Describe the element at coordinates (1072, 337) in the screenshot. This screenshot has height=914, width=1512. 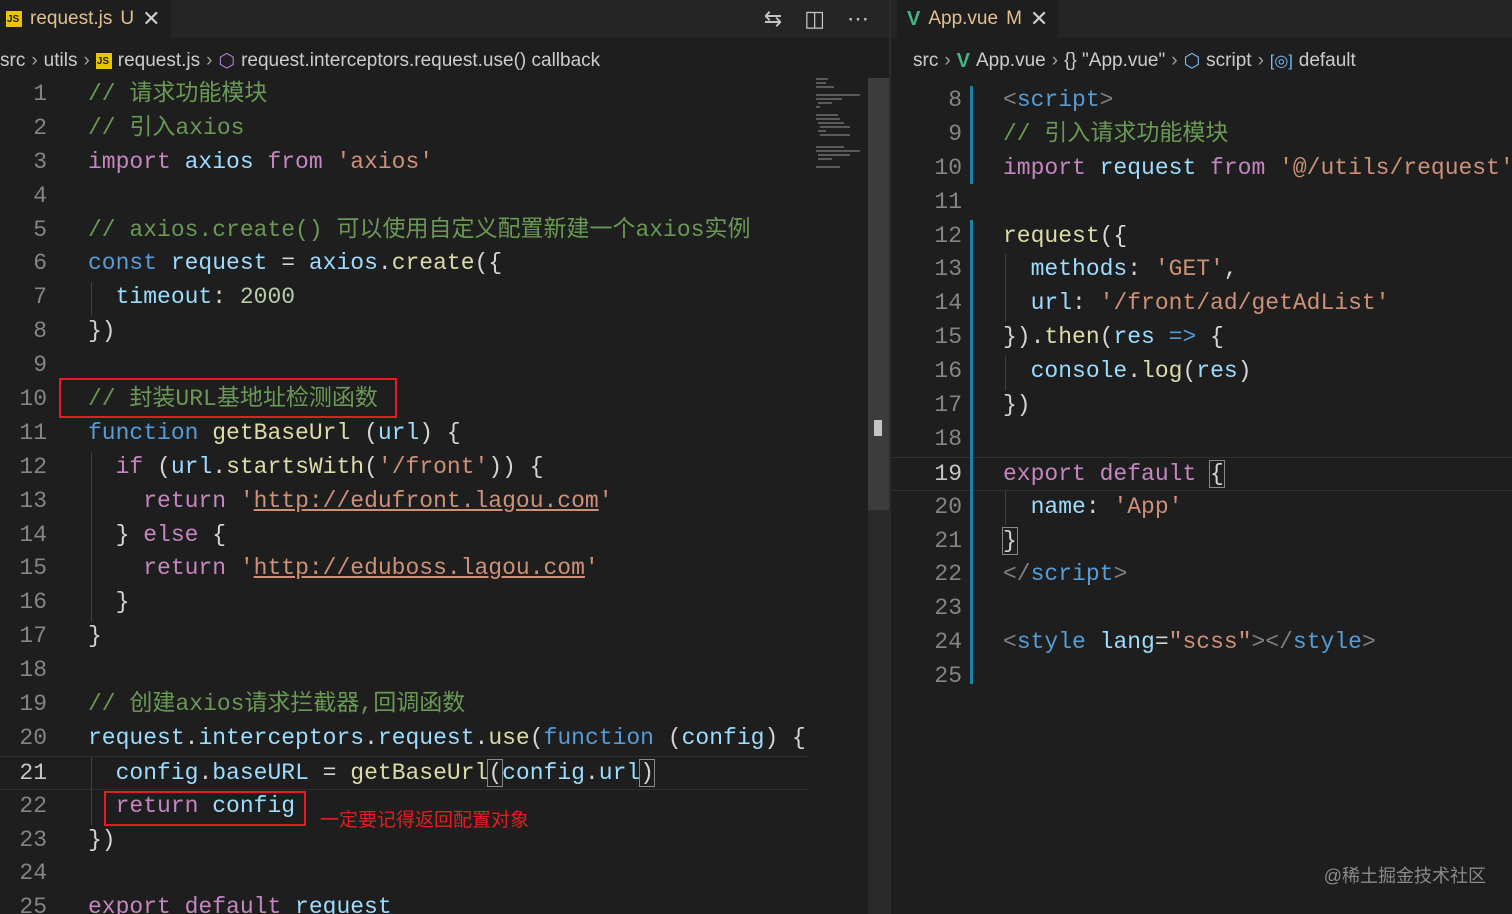
I see `code-token: then` at that location.